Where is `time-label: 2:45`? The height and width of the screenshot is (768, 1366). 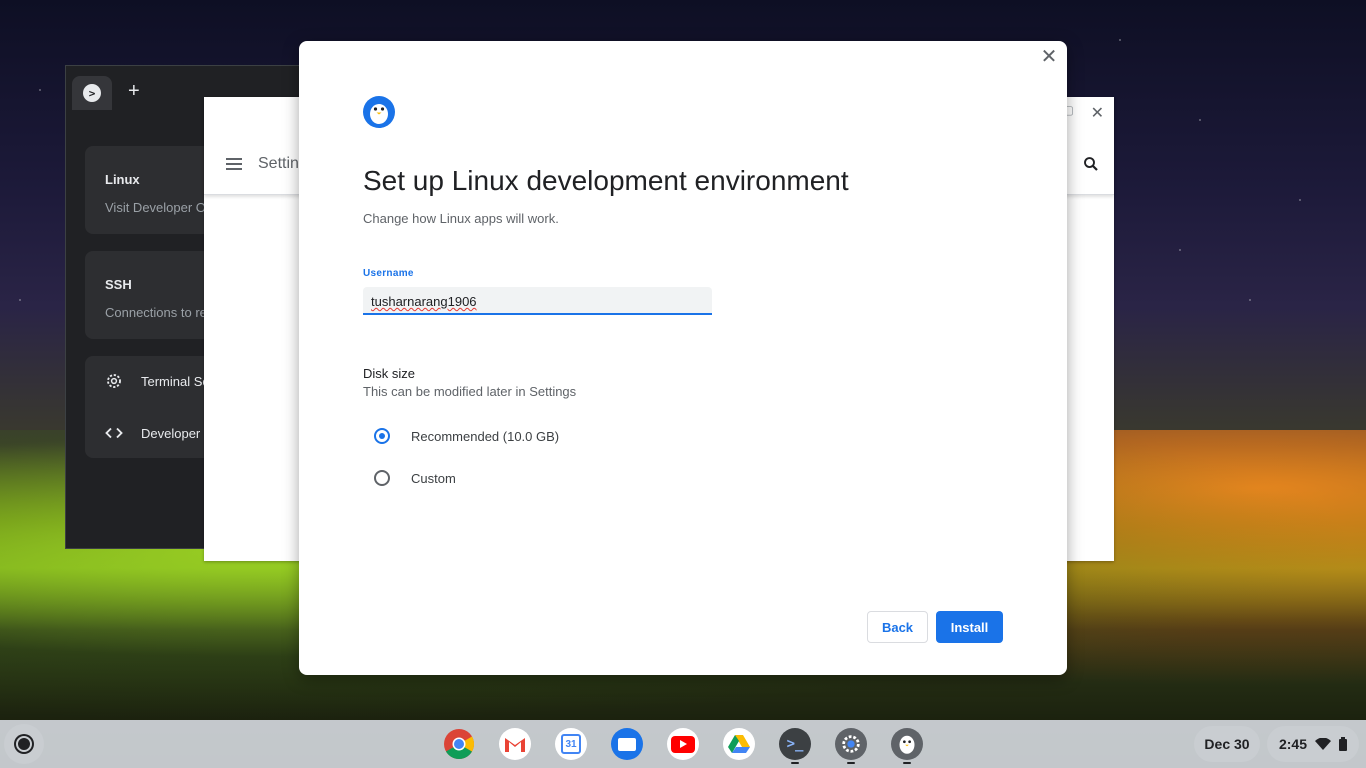
time-label: 2:45 is located at coordinates (1293, 744).